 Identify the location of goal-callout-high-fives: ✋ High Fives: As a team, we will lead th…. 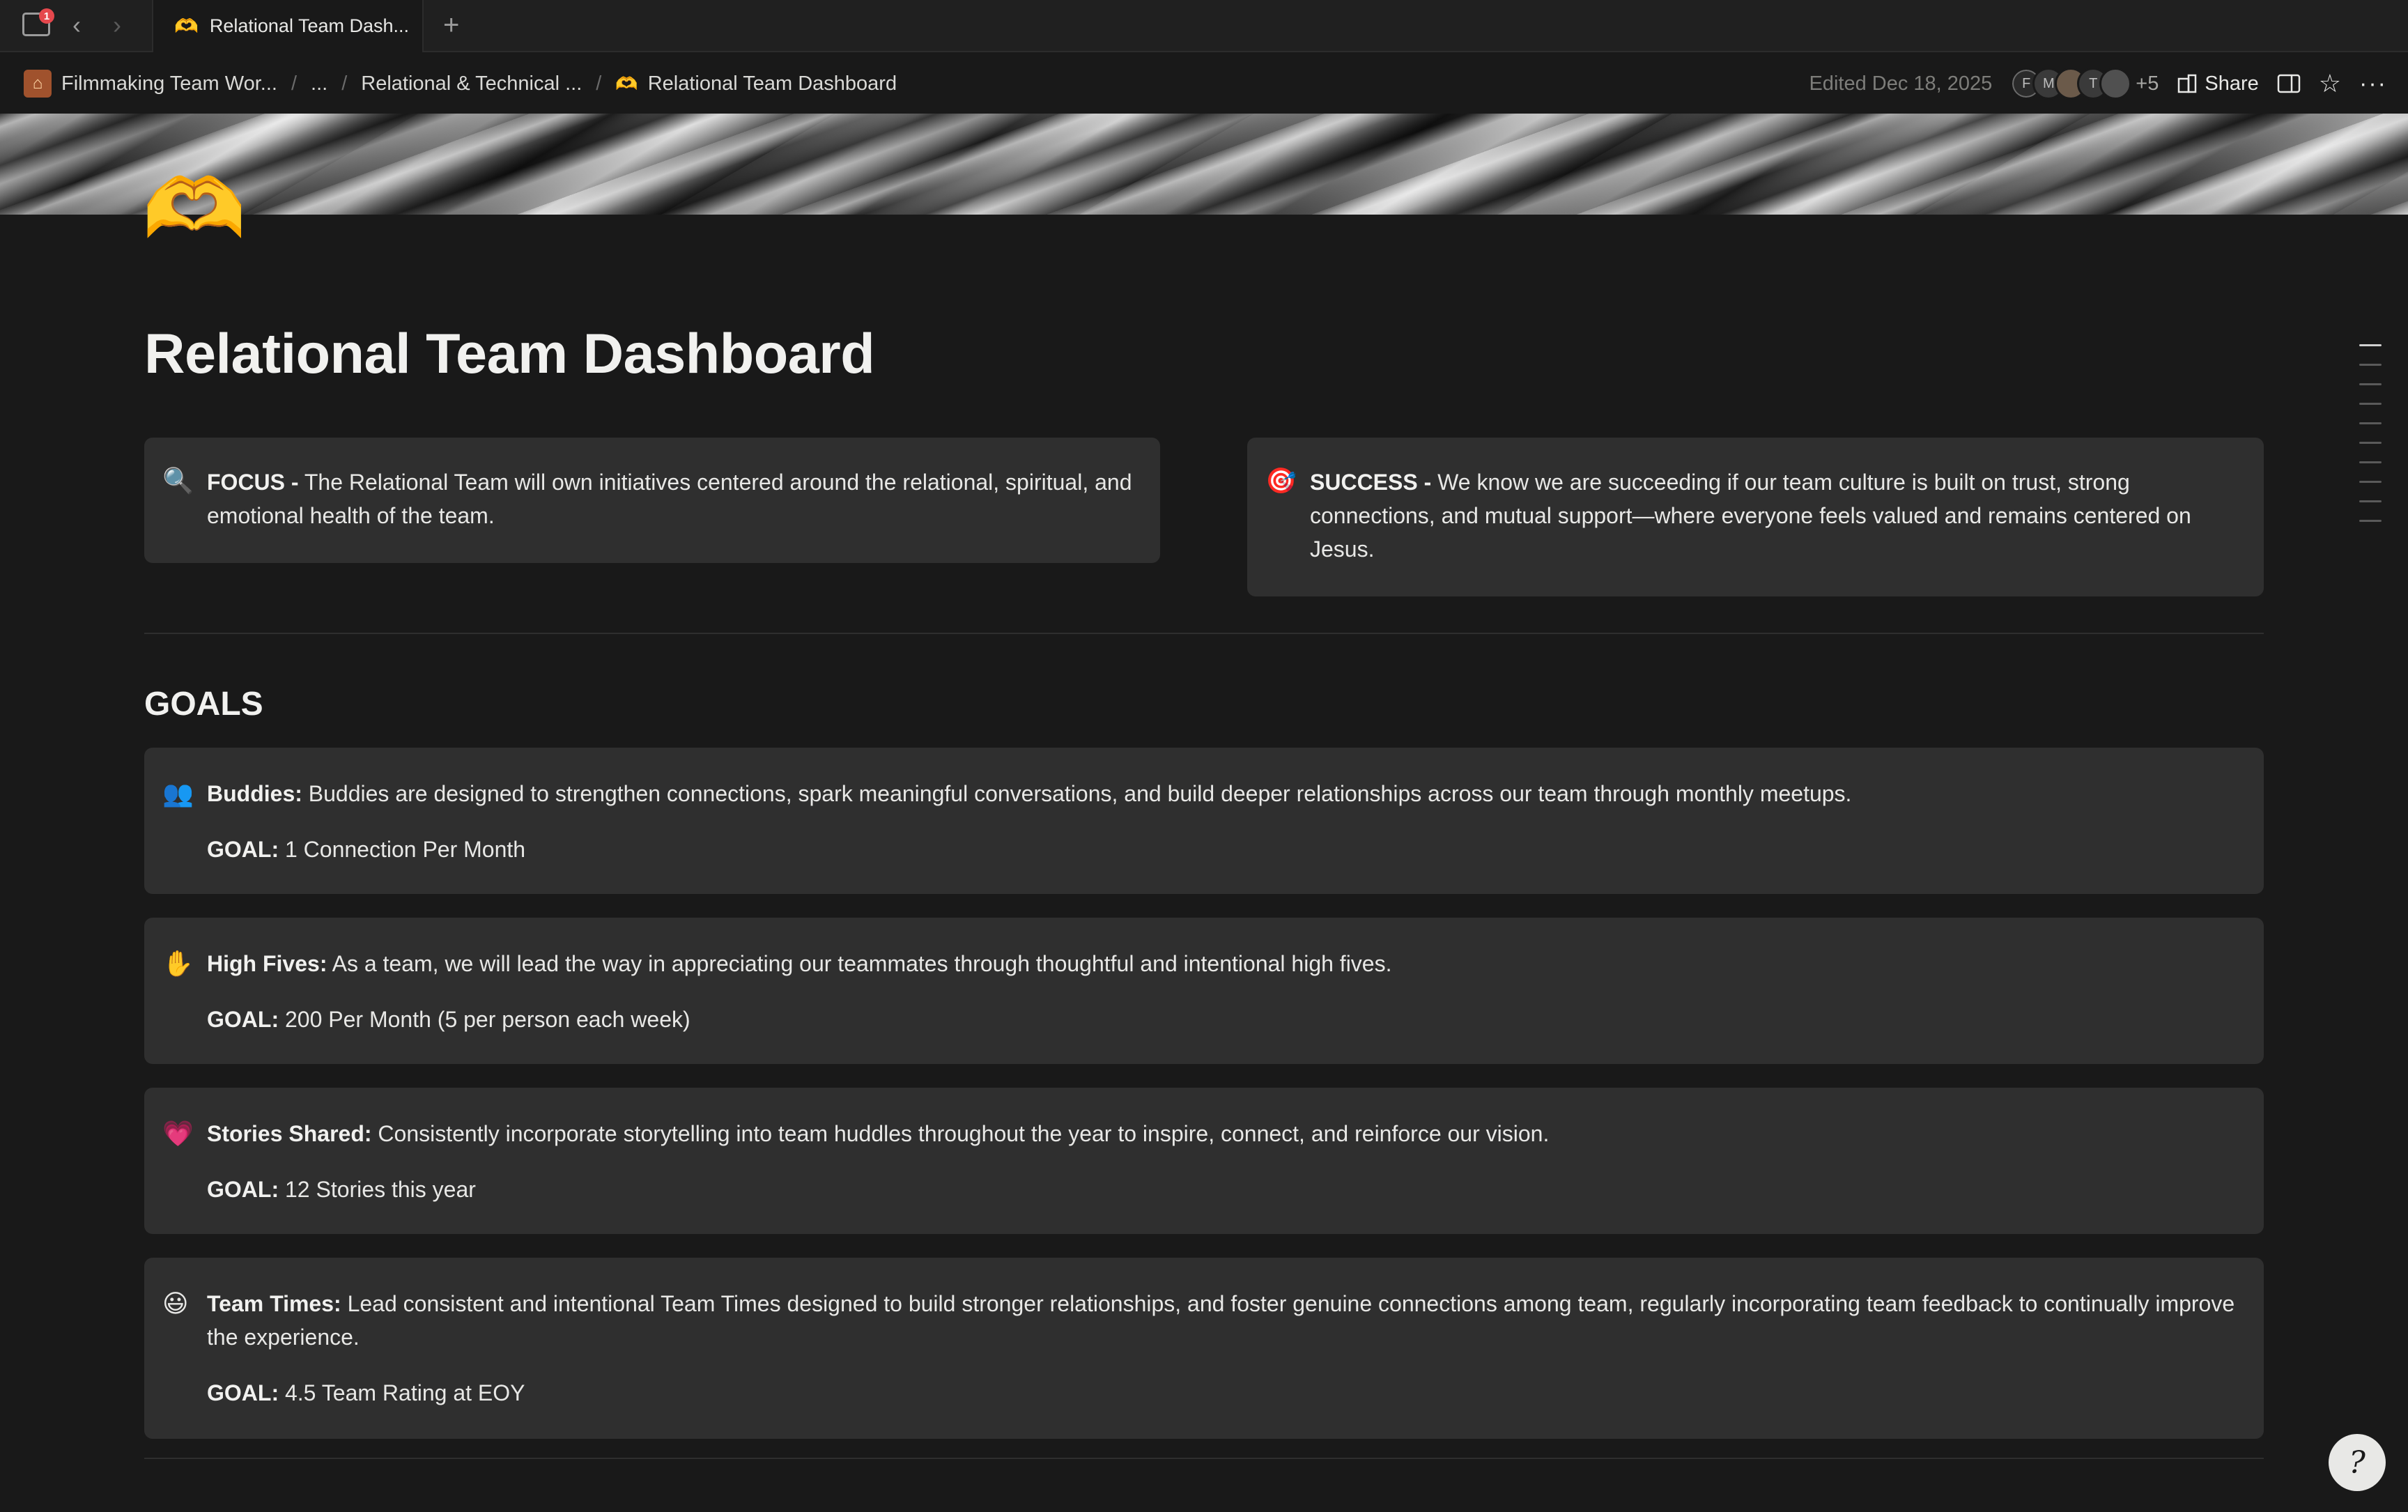
(1204, 991).